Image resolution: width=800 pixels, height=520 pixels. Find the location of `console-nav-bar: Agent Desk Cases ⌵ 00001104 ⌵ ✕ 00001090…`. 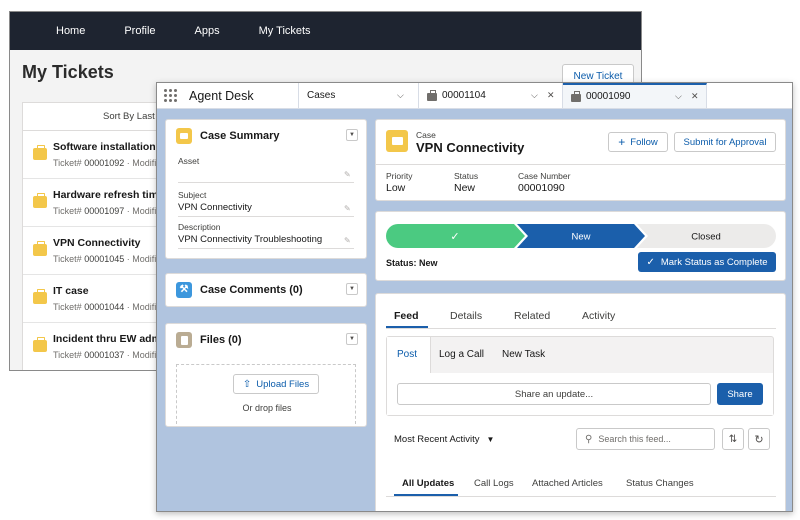

console-nav-bar: Agent Desk Cases ⌵ 00001104 ⌵ ✕ 00001090… is located at coordinates (474, 96).